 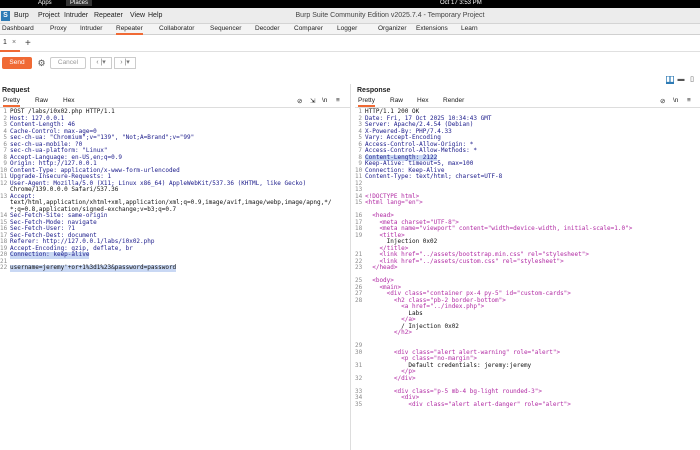 What do you see at coordinates (267, 28) in the screenshot?
I see `tab-decoder: Decoder` at bounding box center [267, 28].